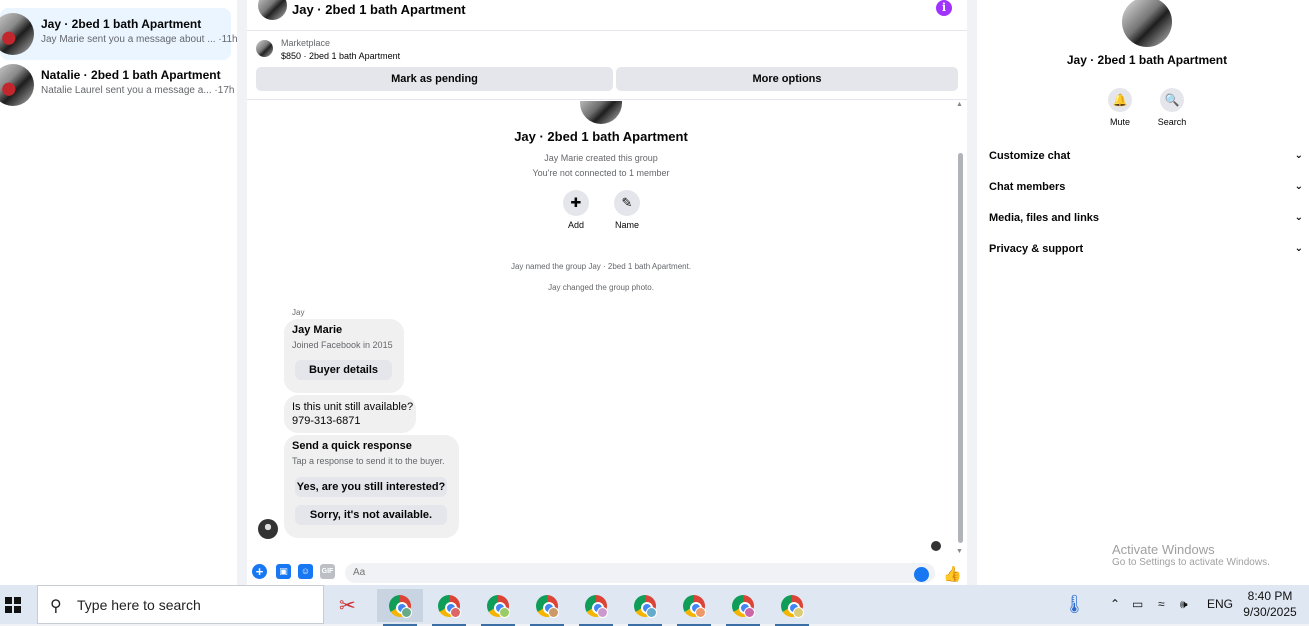 This screenshot has width=1309, height=626. I want to click on snipping-tool-app: ✂, so click(352, 605).